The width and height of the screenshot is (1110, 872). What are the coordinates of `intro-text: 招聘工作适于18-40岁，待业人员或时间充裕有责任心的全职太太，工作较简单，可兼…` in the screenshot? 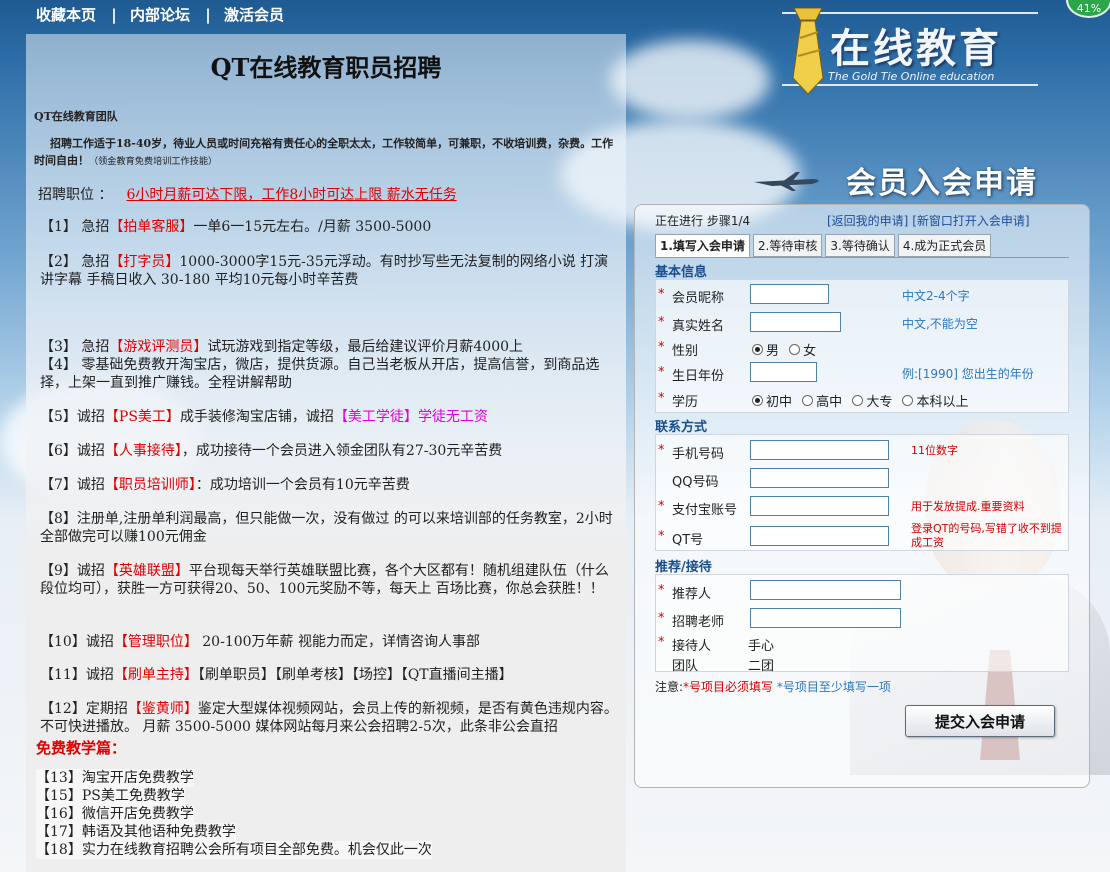 It's located at (326, 152).